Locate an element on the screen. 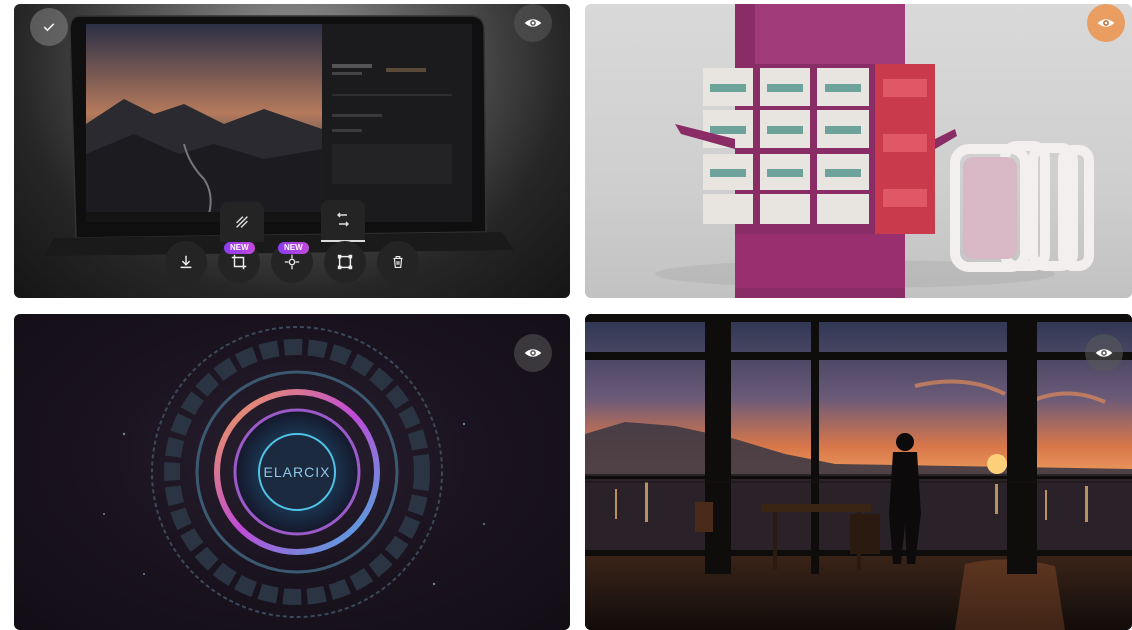 This screenshot has width=1132, height=630. pattern-icon is located at coordinates (242, 222).